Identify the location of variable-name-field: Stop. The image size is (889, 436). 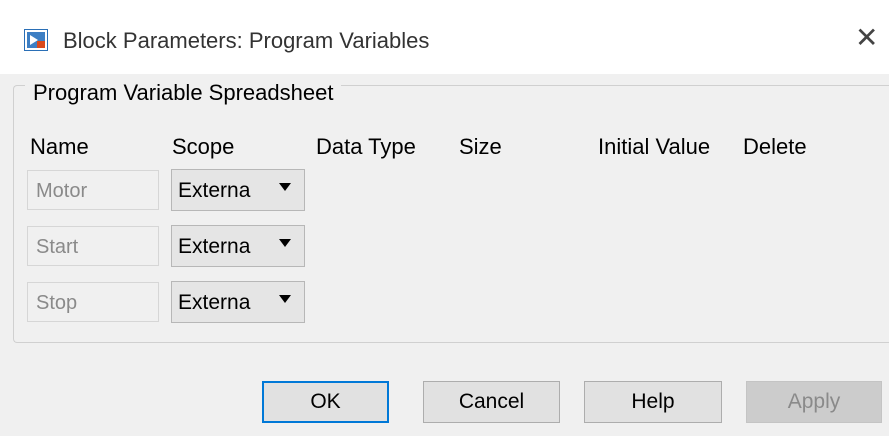
(93, 302).